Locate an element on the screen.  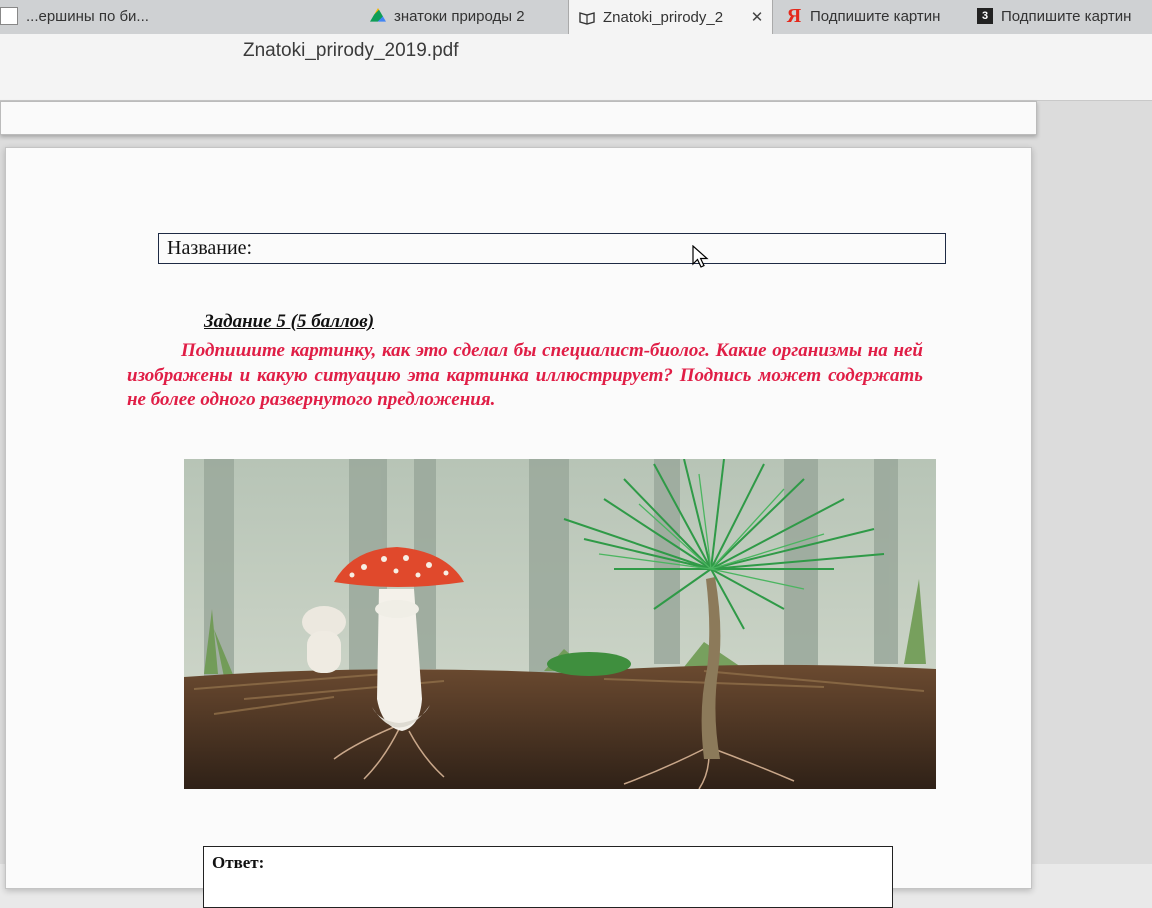
close-tab-icon: ✕ is located at coordinates (757, 17).